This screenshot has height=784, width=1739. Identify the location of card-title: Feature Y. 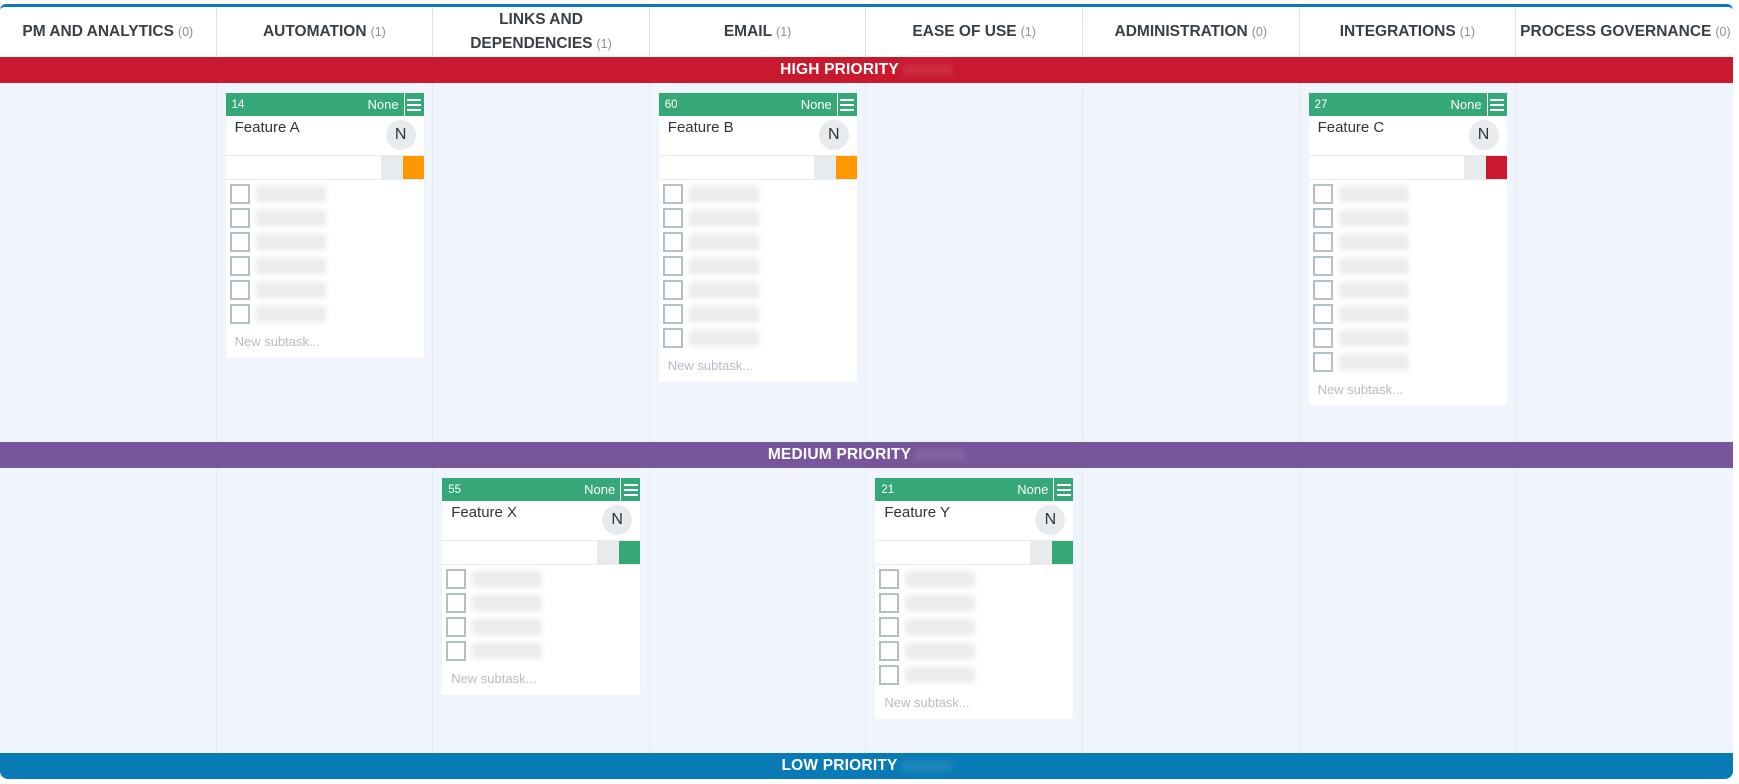
(917, 512).